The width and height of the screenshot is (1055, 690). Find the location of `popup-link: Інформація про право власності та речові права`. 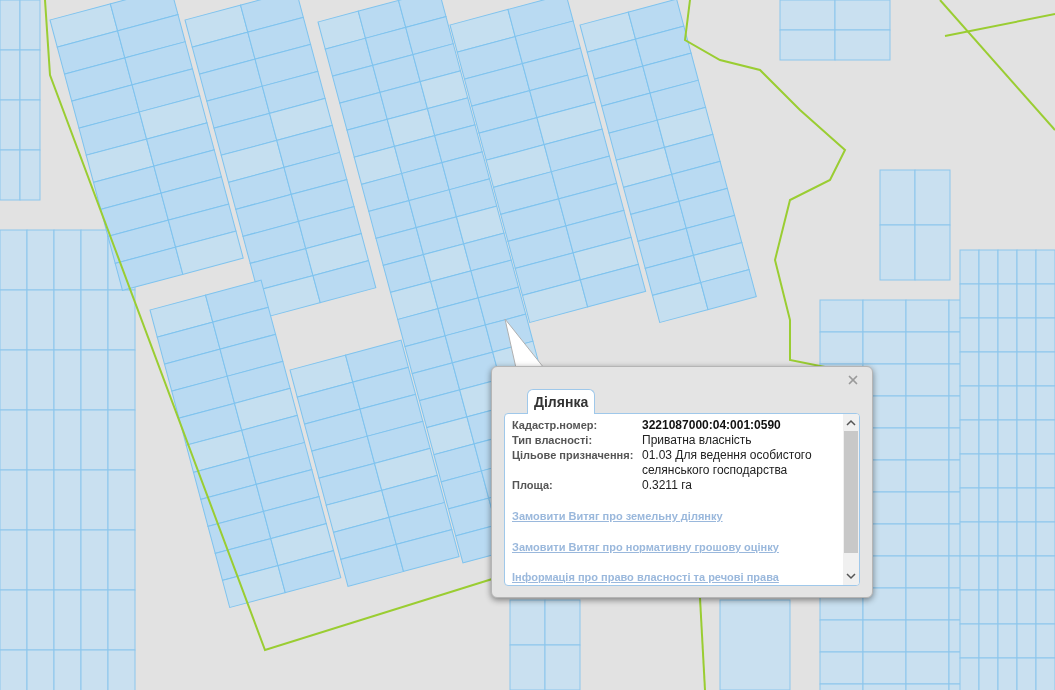

popup-link: Інформація про право власності та речові права is located at coordinates (645, 577).